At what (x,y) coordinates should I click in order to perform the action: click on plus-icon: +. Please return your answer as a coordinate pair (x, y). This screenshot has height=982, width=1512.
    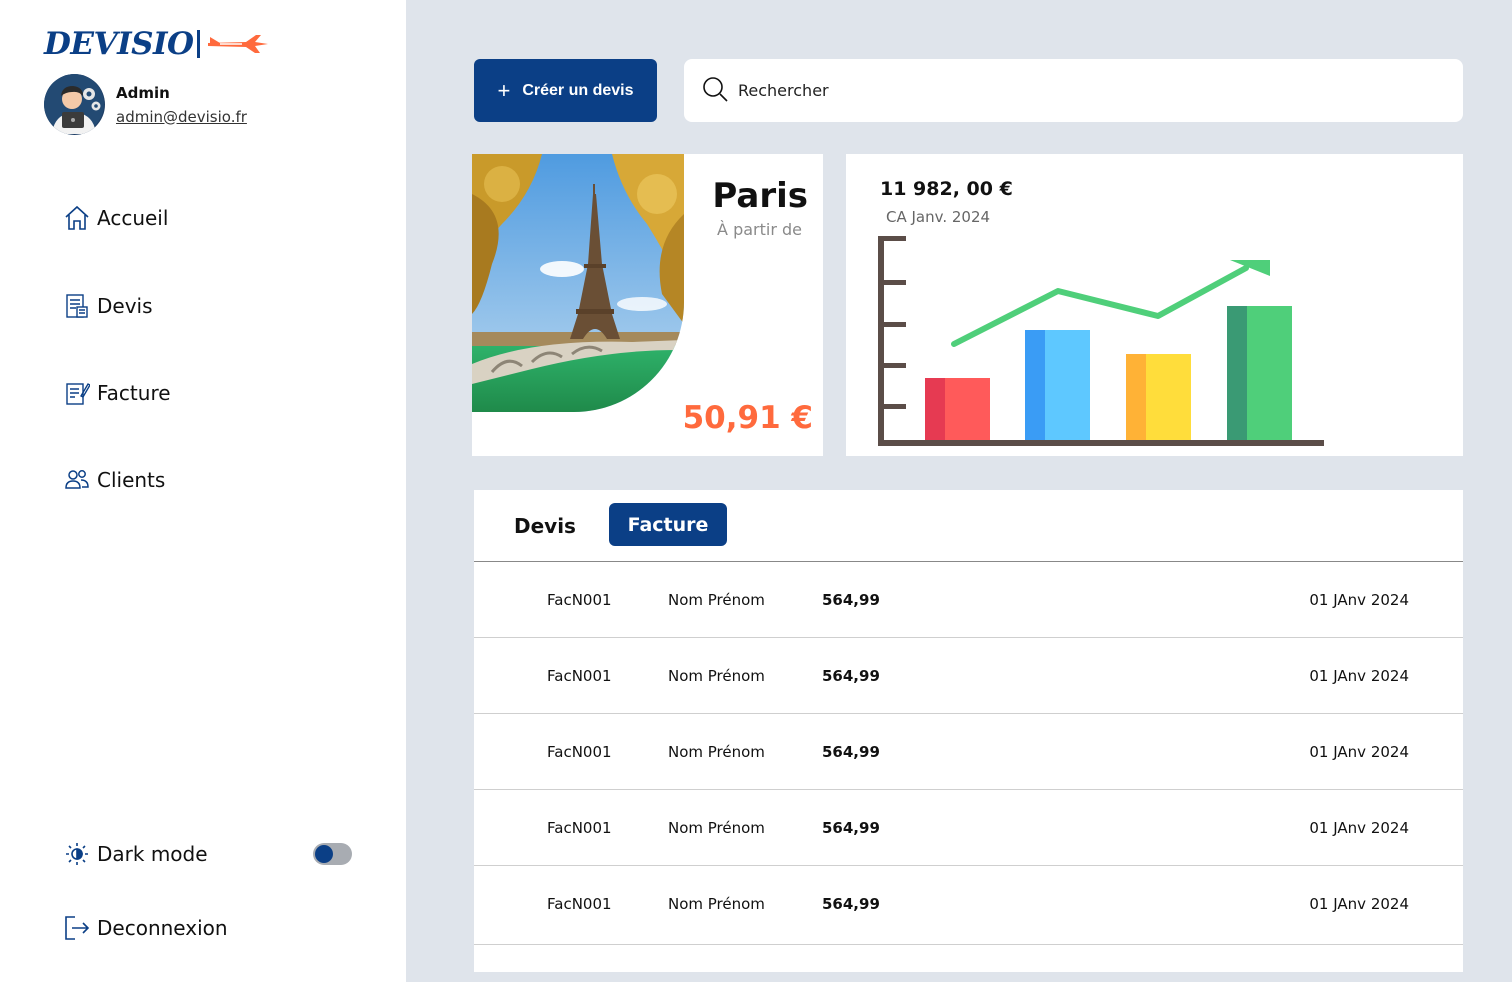
    Looking at the image, I should click on (504, 90).